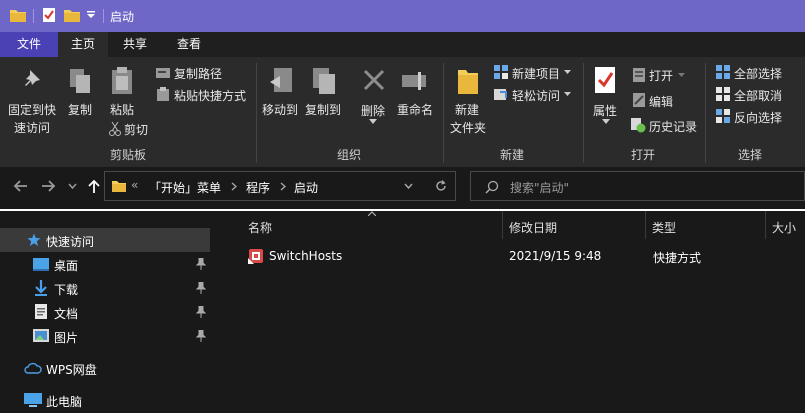 The width and height of the screenshot is (805, 413). I want to click on document-icon, so click(41, 311).